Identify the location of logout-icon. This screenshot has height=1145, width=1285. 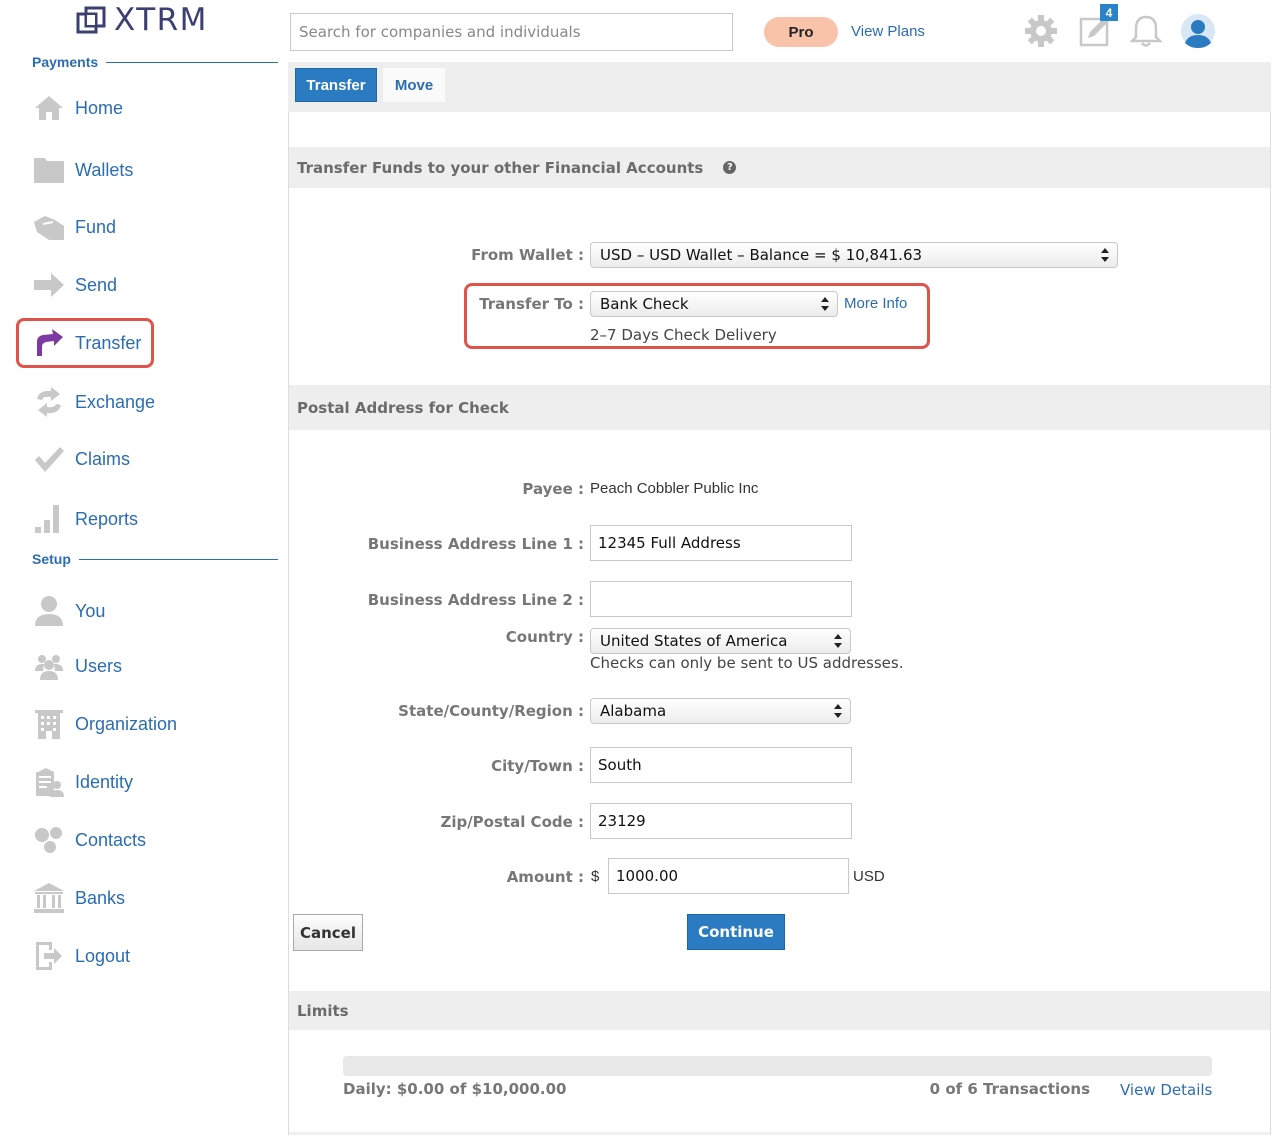
(49, 956).